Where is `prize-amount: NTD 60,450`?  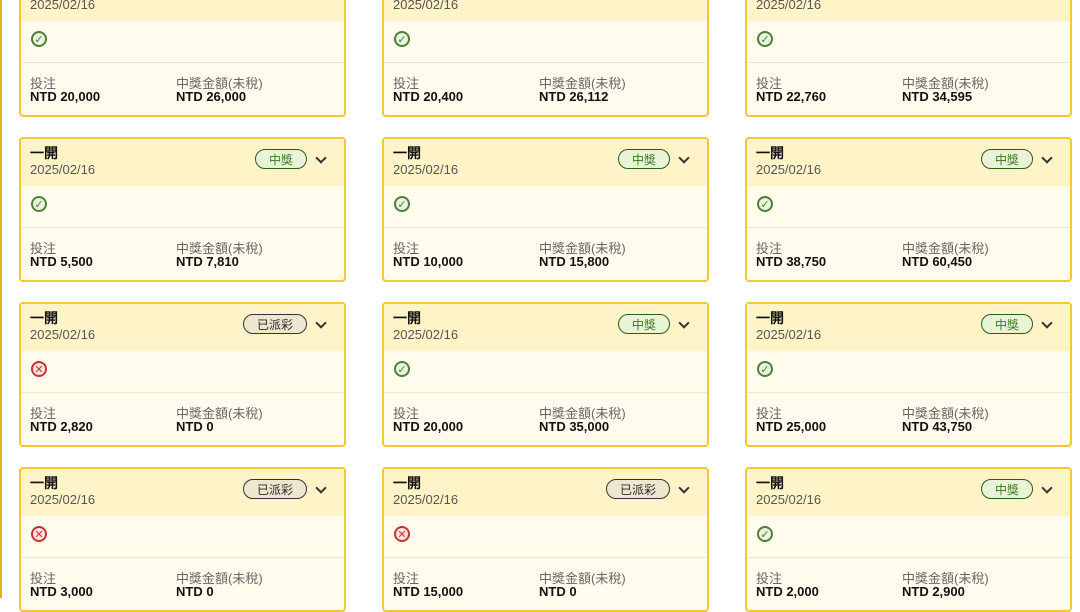 prize-amount: NTD 60,450 is located at coordinates (937, 261).